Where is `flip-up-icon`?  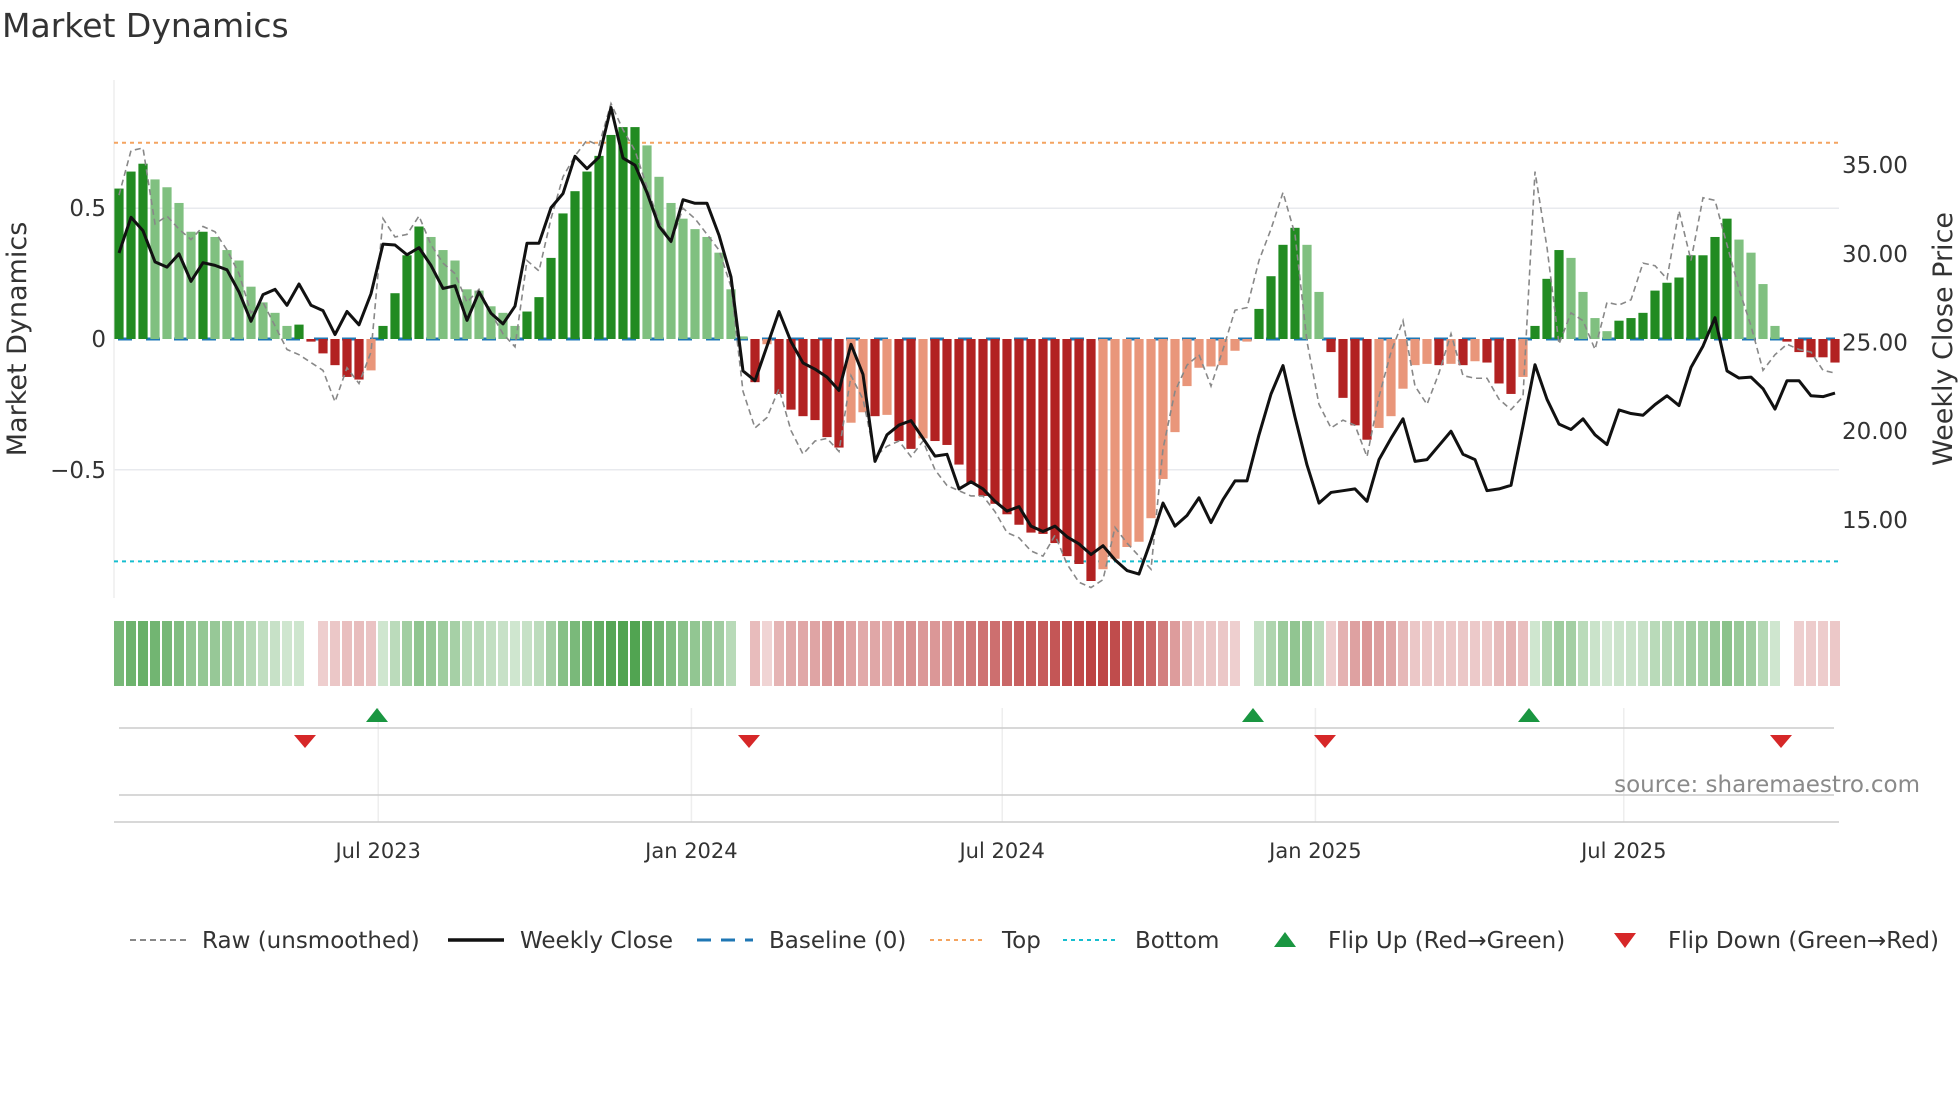 flip-up-icon is located at coordinates (1285, 939).